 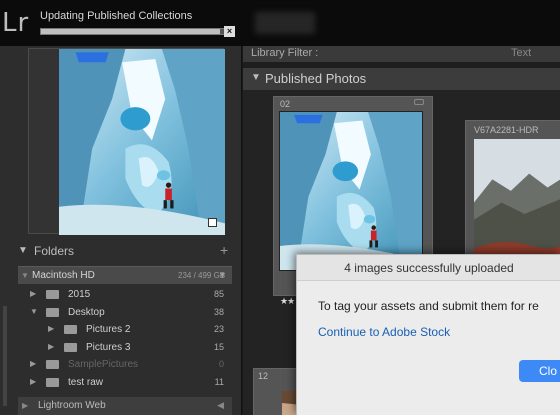 What do you see at coordinates (108, 347) in the screenshot?
I see `folder-name: Pictures 3` at bounding box center [108, 347].